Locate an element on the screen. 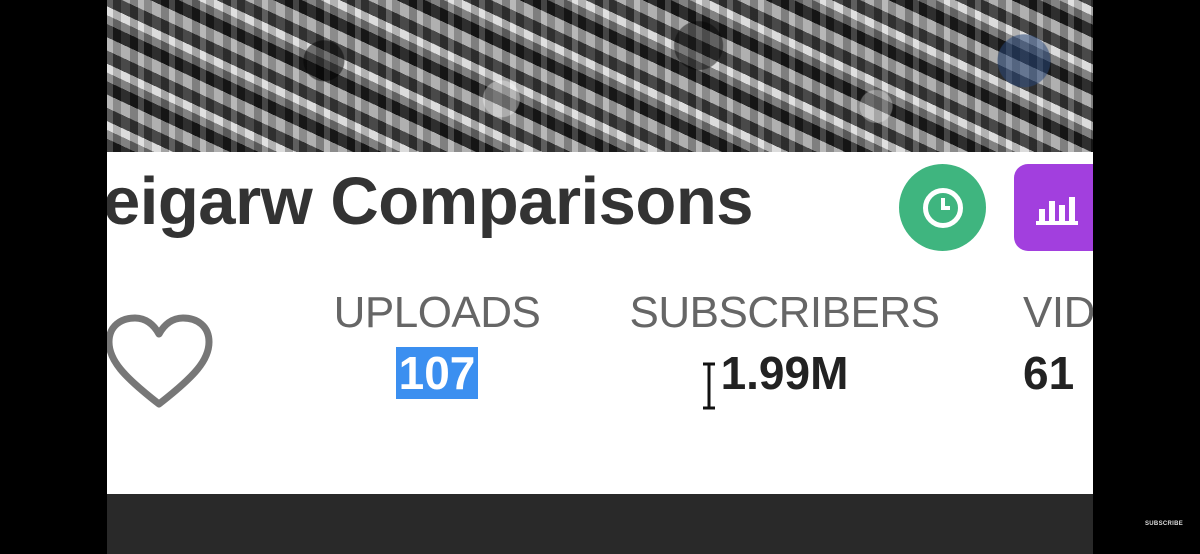  text-cursor-icon is located at coordinates (709, 386).